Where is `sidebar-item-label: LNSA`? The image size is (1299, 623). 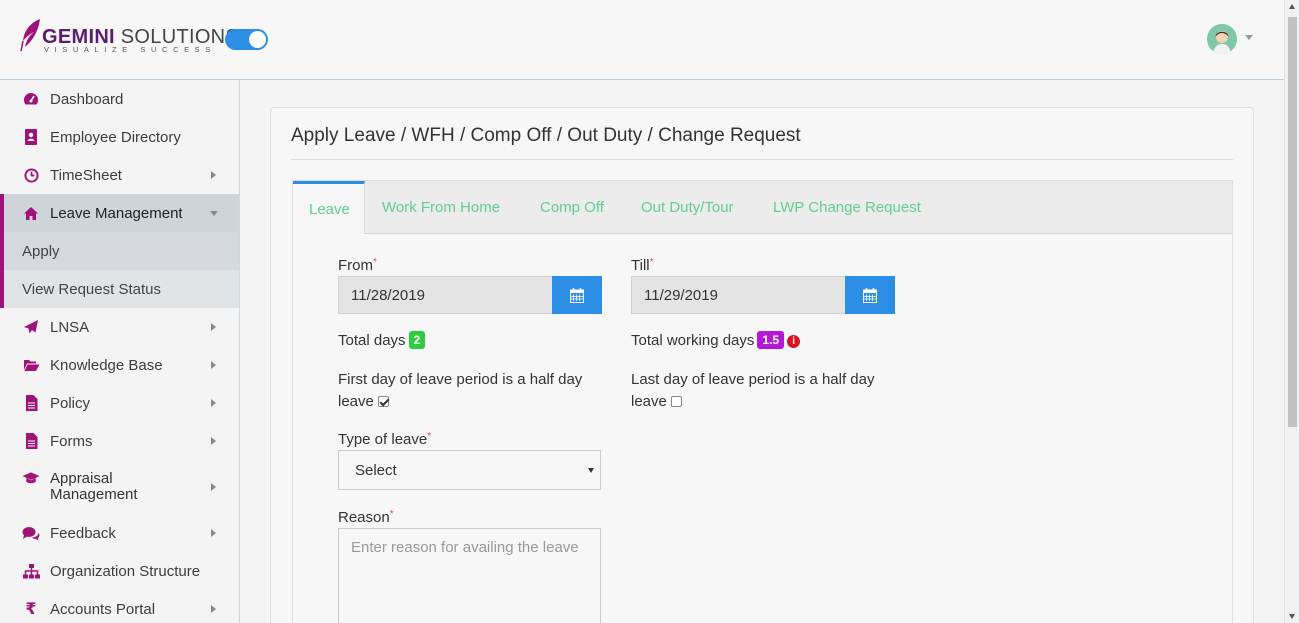
sidebar-item-label: LNSA is located at coordinates (70, 327).